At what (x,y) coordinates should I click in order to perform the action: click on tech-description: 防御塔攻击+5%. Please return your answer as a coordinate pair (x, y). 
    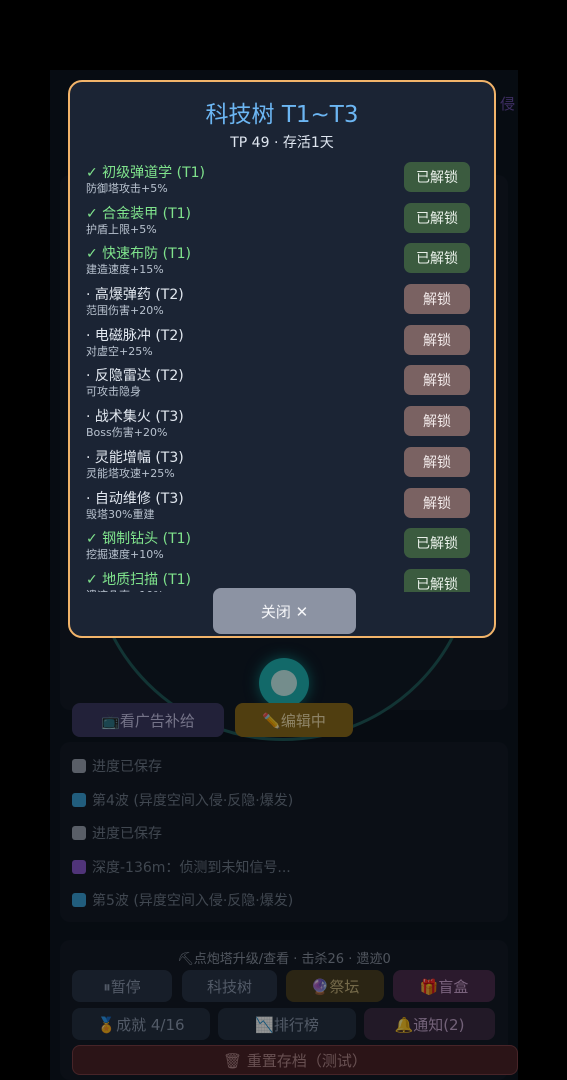
    Looking at the image, I should click on (127, 188).